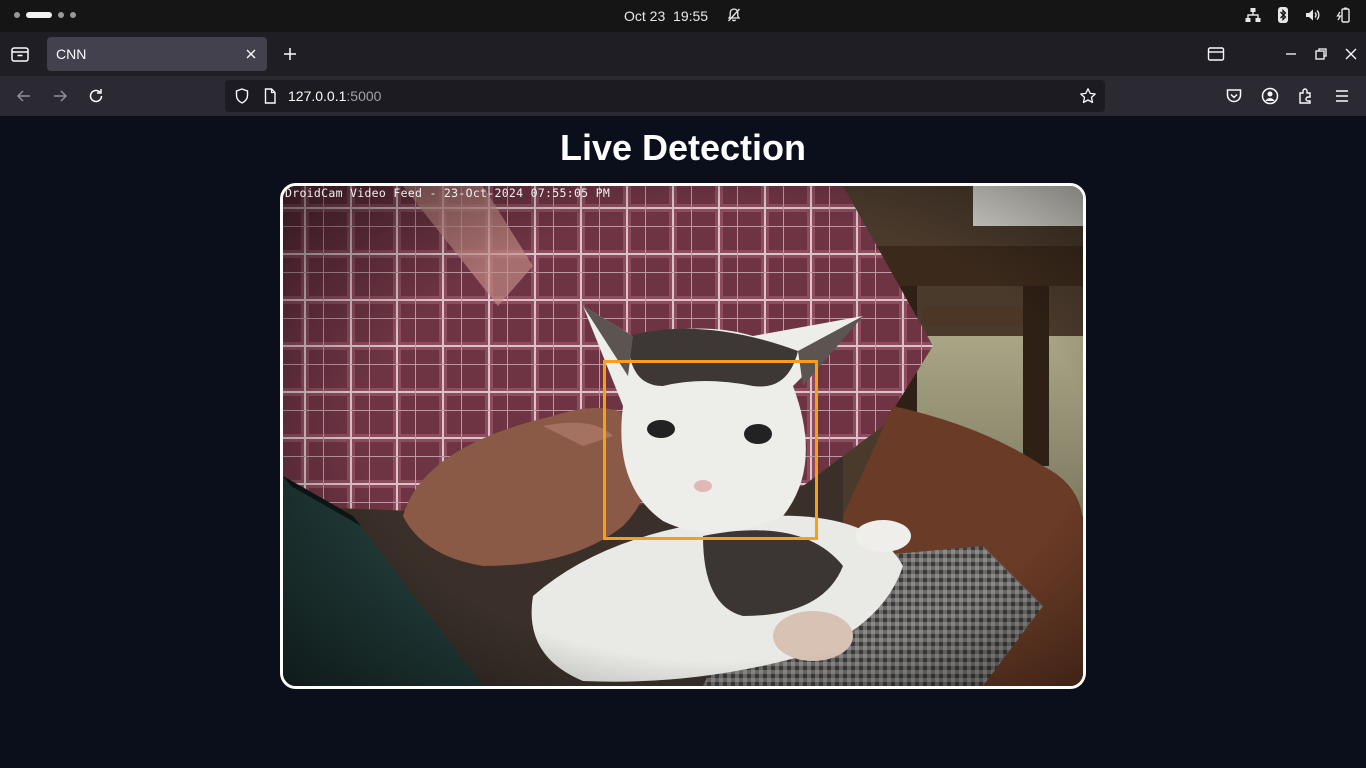 Image resolution: width=1366 pixels, height=768 pixels. What do you see at coordinates (71, 54) in the screenshot?
I see `tab-title: CNN` at bounding box center [71, 54].